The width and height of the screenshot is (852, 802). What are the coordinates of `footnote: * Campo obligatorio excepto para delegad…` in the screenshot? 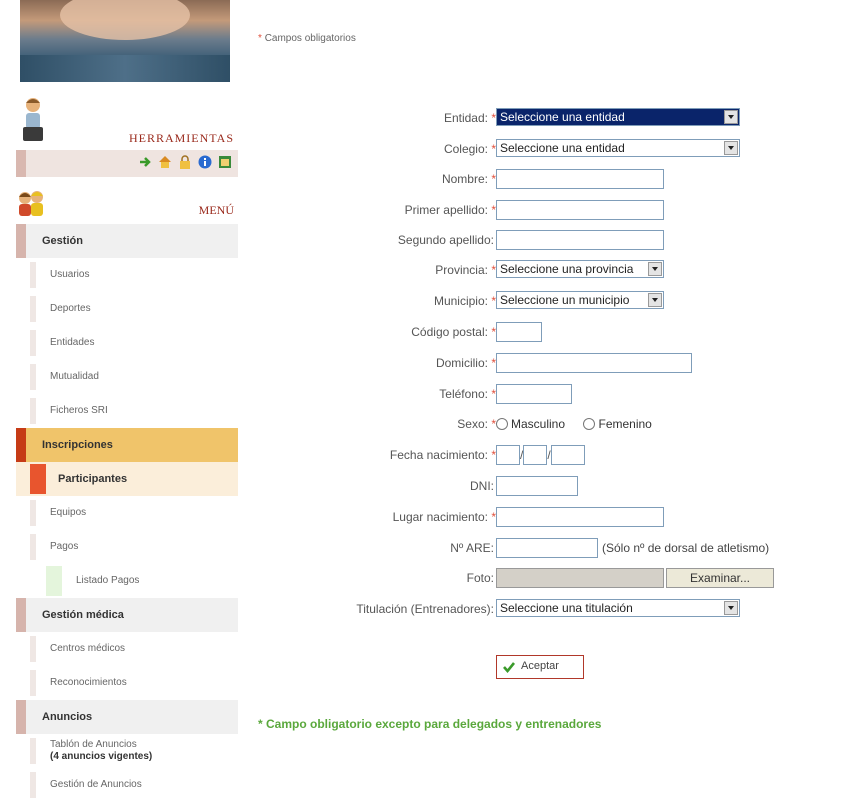 It's located at (430, 724).